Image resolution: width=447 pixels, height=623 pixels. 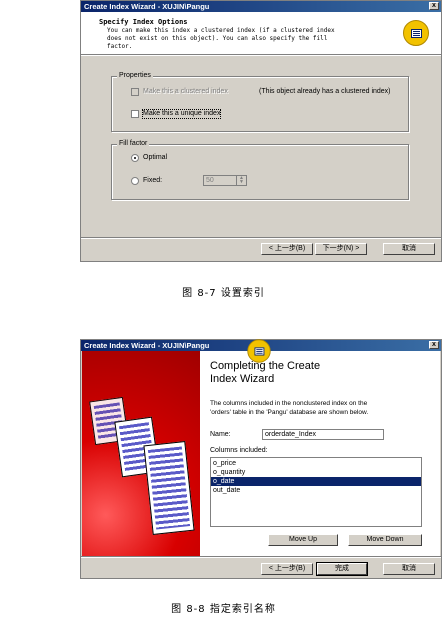 I want to click on fill-factor-legend: Fill factor, so click(x=133, y=144).